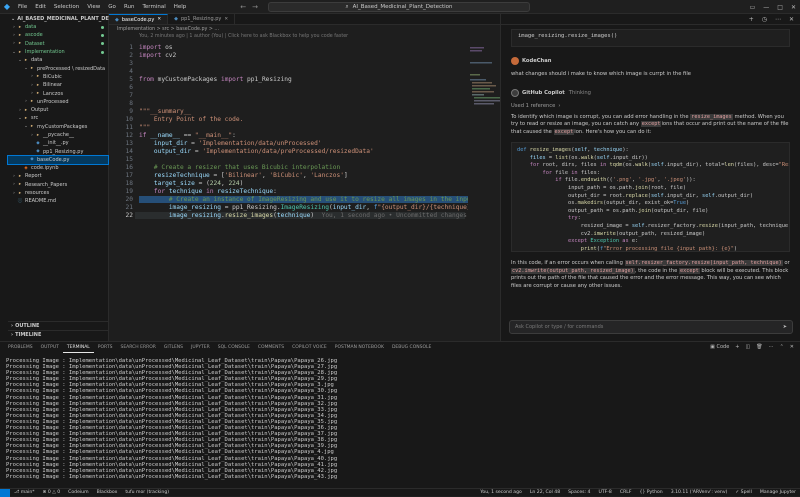 The image size is (800, 497). Describe the element at coordinates (24, 492) in the screenshot. I see `status-left-item: ⎇ main*` at that location.